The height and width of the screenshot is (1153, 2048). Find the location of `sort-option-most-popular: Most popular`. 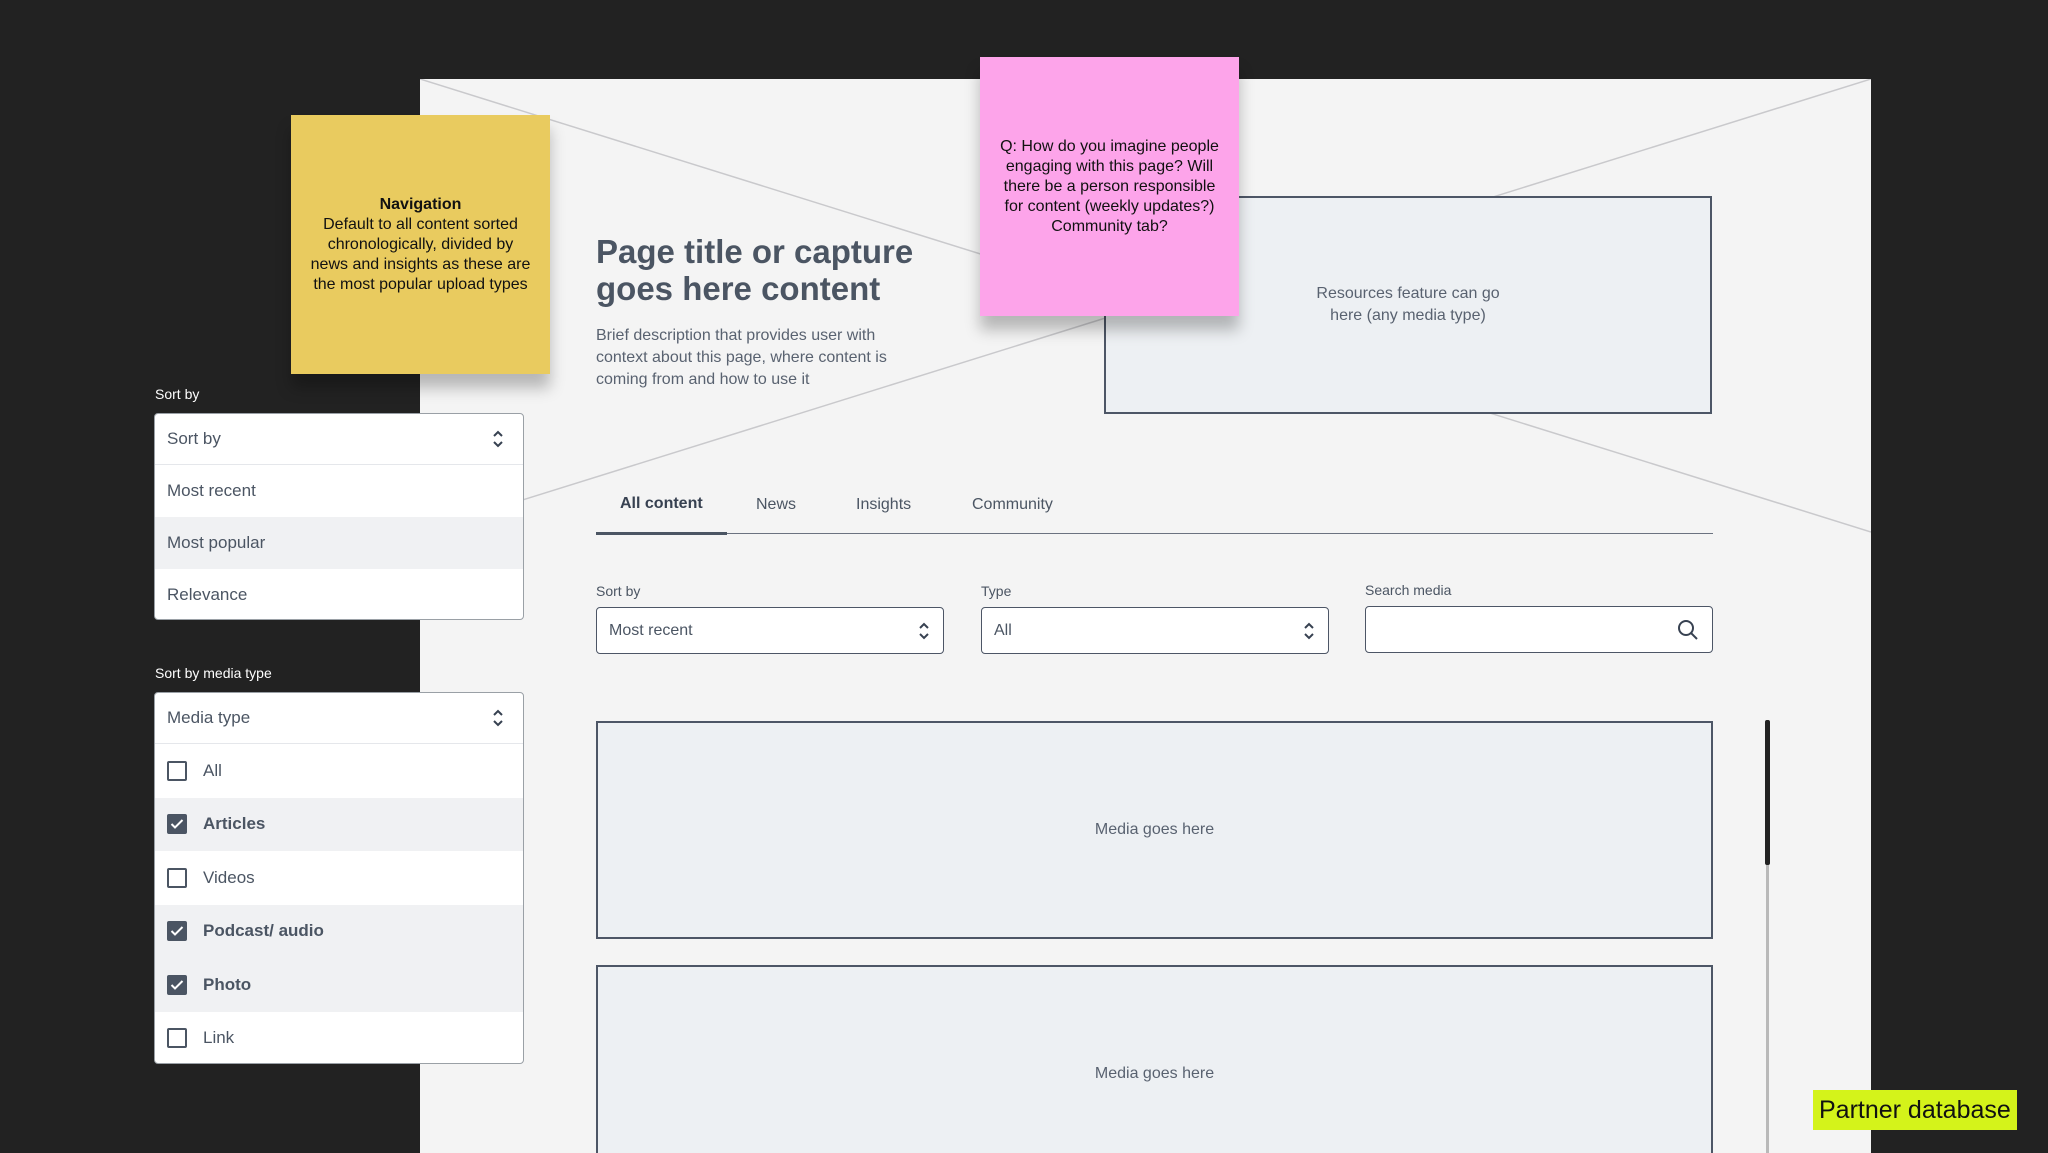

sort-option-most-popular: Most popular is located at coordinates (339, 543).